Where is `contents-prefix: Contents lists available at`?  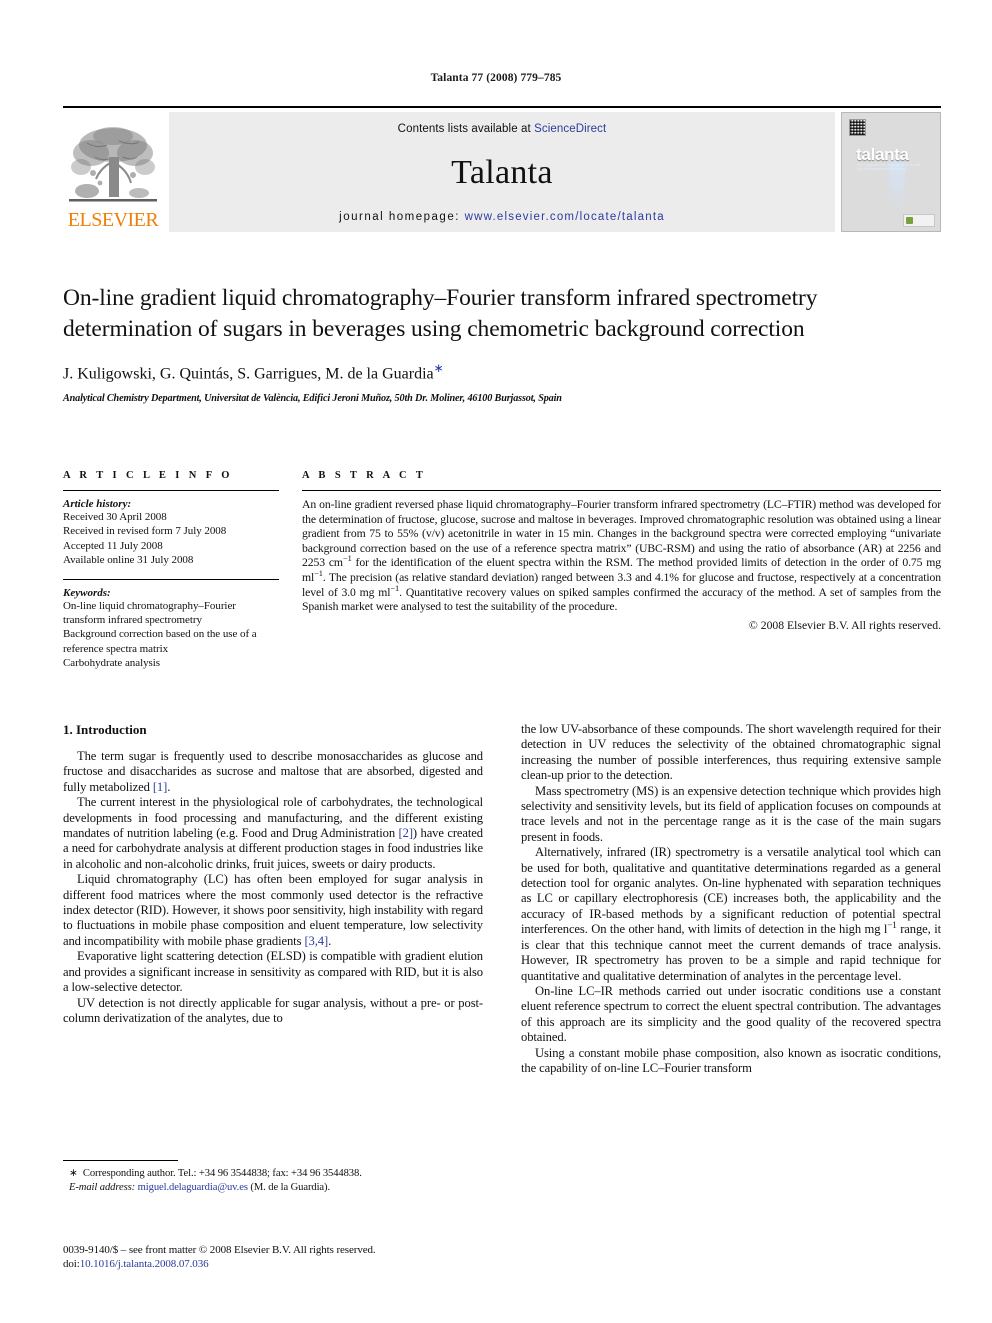 contents-prefix: Contents lists available at is located at coordinates (466, 129).